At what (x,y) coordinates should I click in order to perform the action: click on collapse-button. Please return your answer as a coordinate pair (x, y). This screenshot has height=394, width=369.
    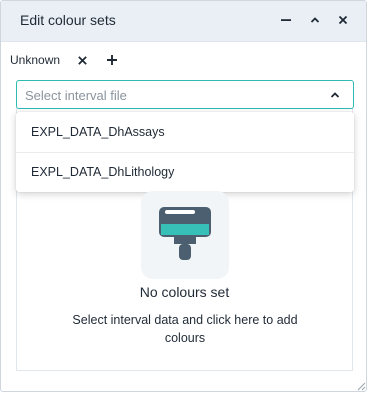
    Looking at the image, I should click on (315, 20).